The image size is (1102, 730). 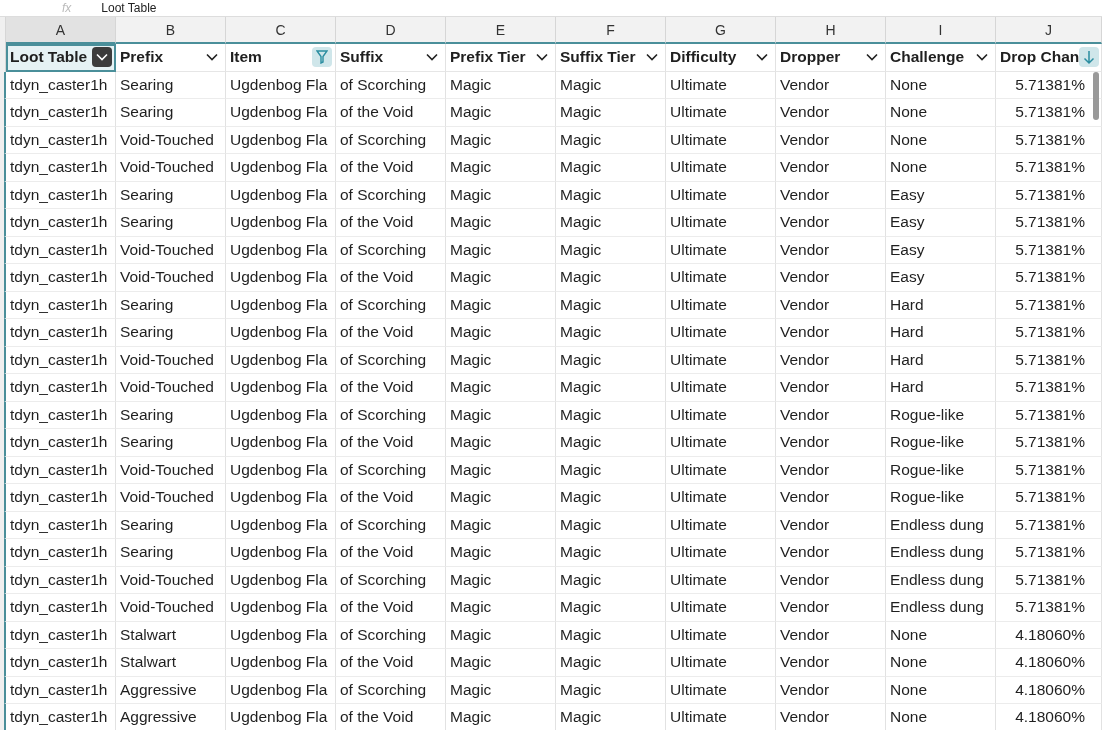 I want to click on row-header, so click(x=3, y=717).